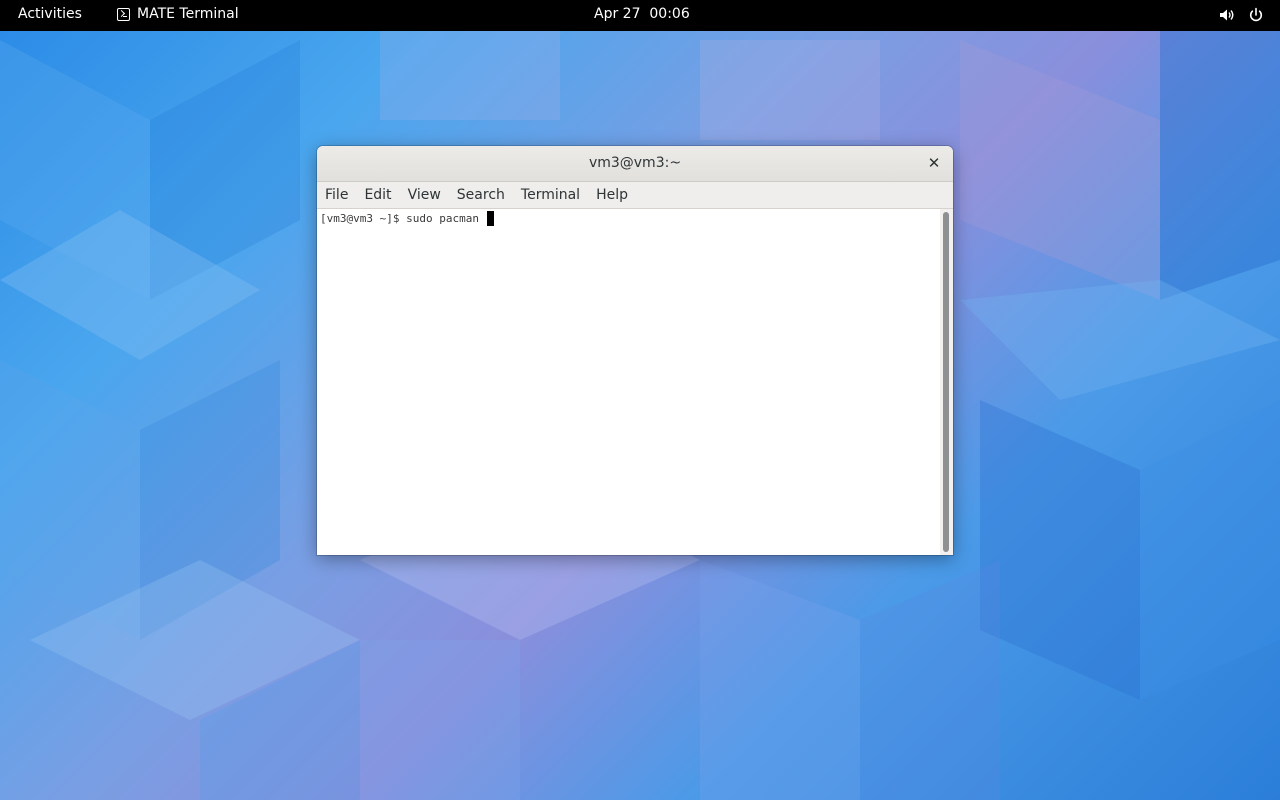 The width and height of the screenshot is (1280, 800). I want to click on scrollbar-thumb, so click(946, 382).